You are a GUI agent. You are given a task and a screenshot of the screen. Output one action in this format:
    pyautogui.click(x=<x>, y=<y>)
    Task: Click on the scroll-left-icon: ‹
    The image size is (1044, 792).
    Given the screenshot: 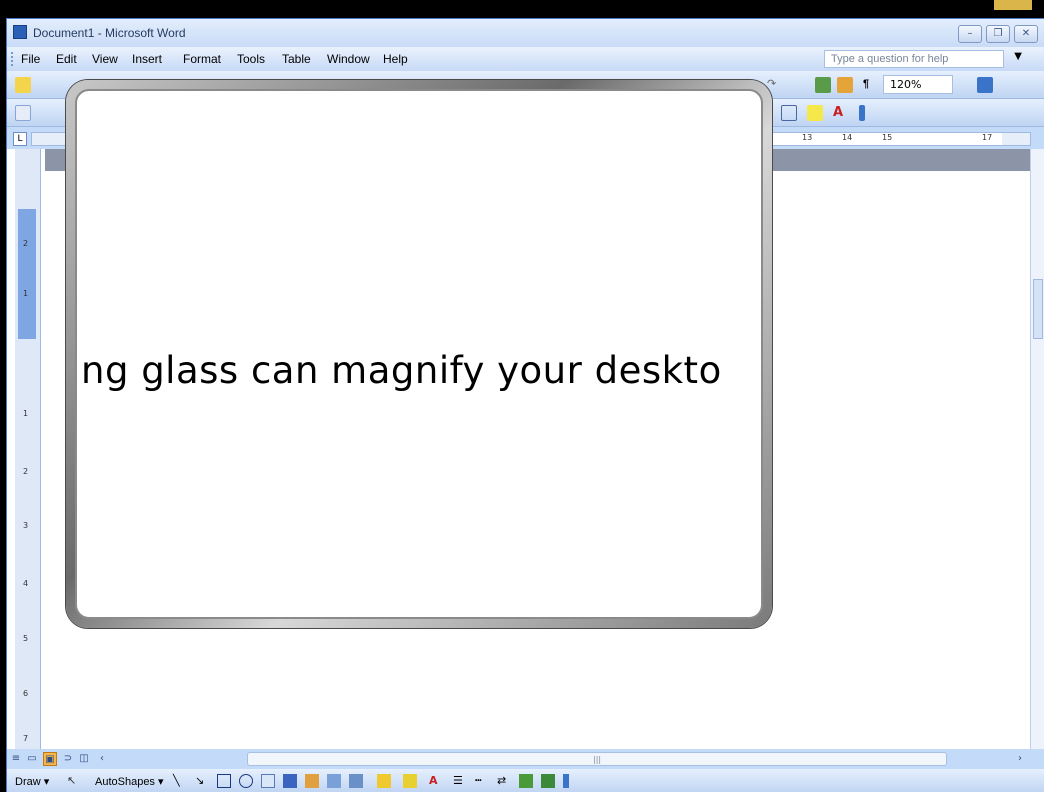 What is the action you would take?
    pyautogui.click(x=102, y=759)
    